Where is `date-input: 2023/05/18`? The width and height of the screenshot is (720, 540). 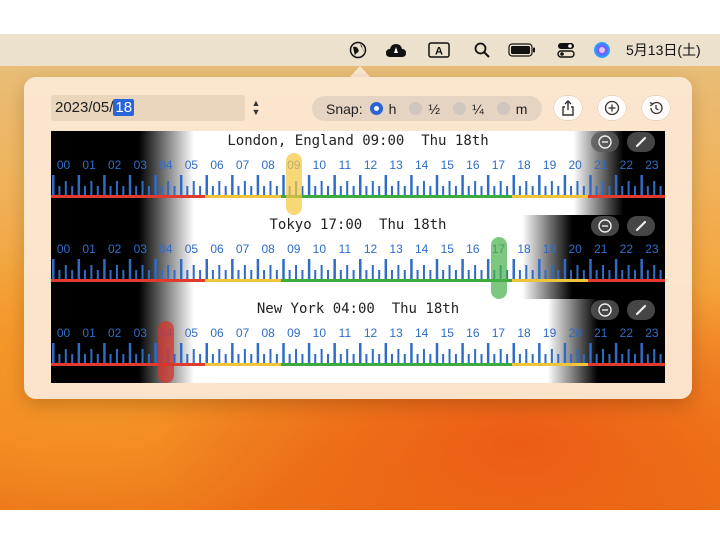
date-input: 2023/05/18 is located at coordinates (148, 108).